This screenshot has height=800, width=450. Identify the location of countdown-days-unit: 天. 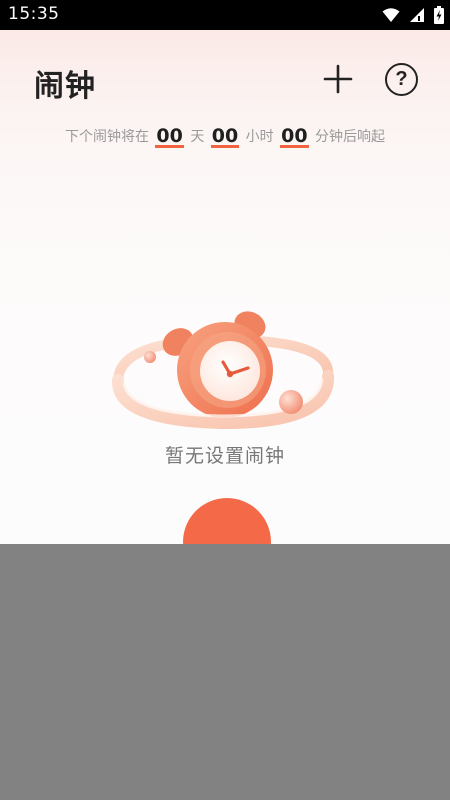
(197, 137).